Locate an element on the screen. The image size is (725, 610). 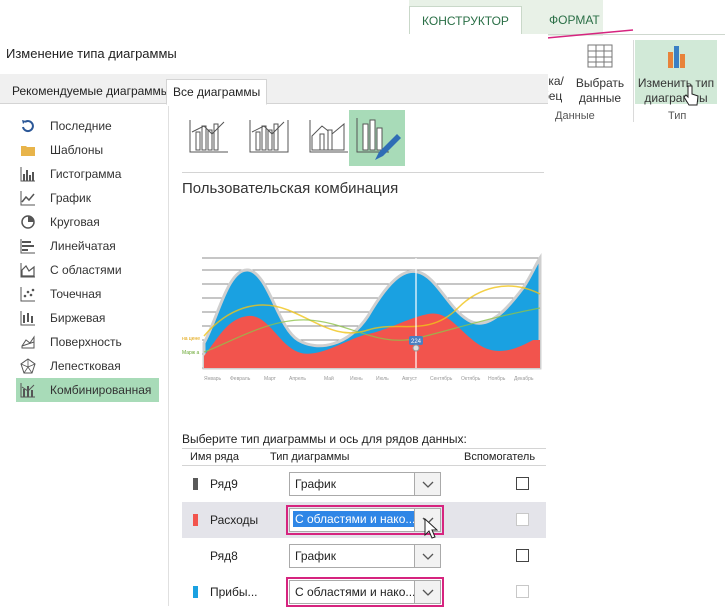
sidebar-item-line: График is located at coordinates (87, 198).